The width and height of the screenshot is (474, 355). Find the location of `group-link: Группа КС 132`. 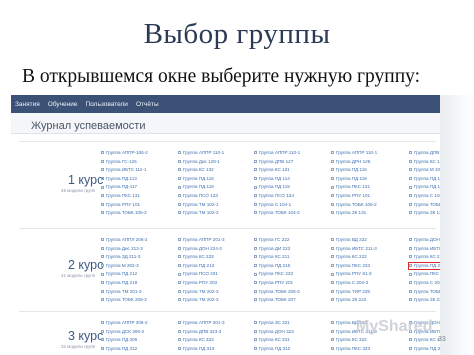

group-link: Группа КС 132 is located at coordinates (196, 170).